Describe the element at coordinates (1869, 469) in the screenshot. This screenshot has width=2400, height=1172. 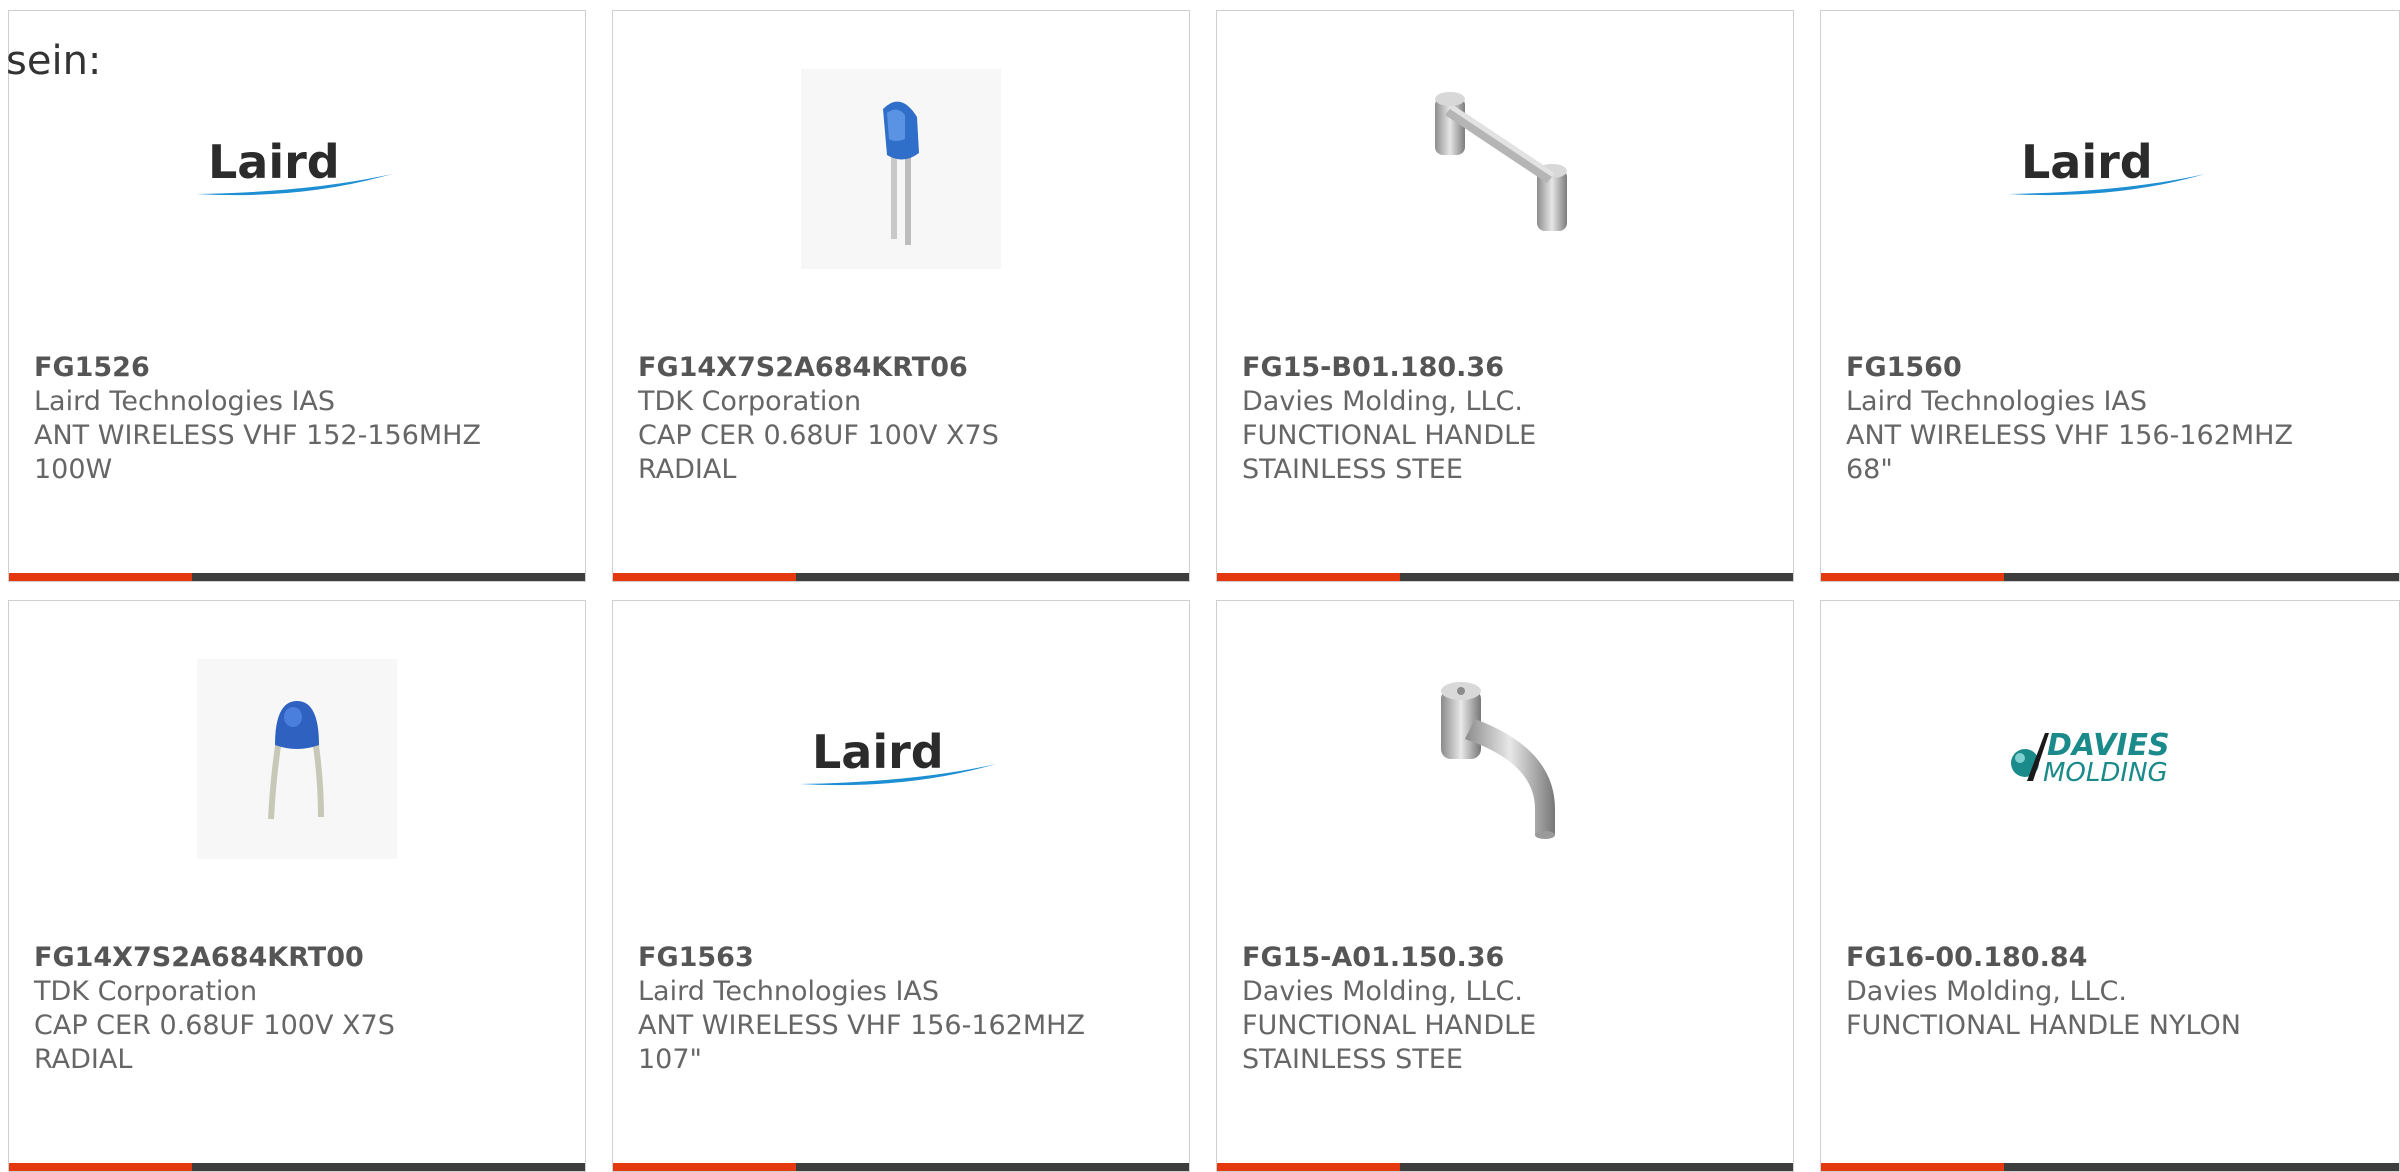
I see `description-line-2: 68"` at that location.